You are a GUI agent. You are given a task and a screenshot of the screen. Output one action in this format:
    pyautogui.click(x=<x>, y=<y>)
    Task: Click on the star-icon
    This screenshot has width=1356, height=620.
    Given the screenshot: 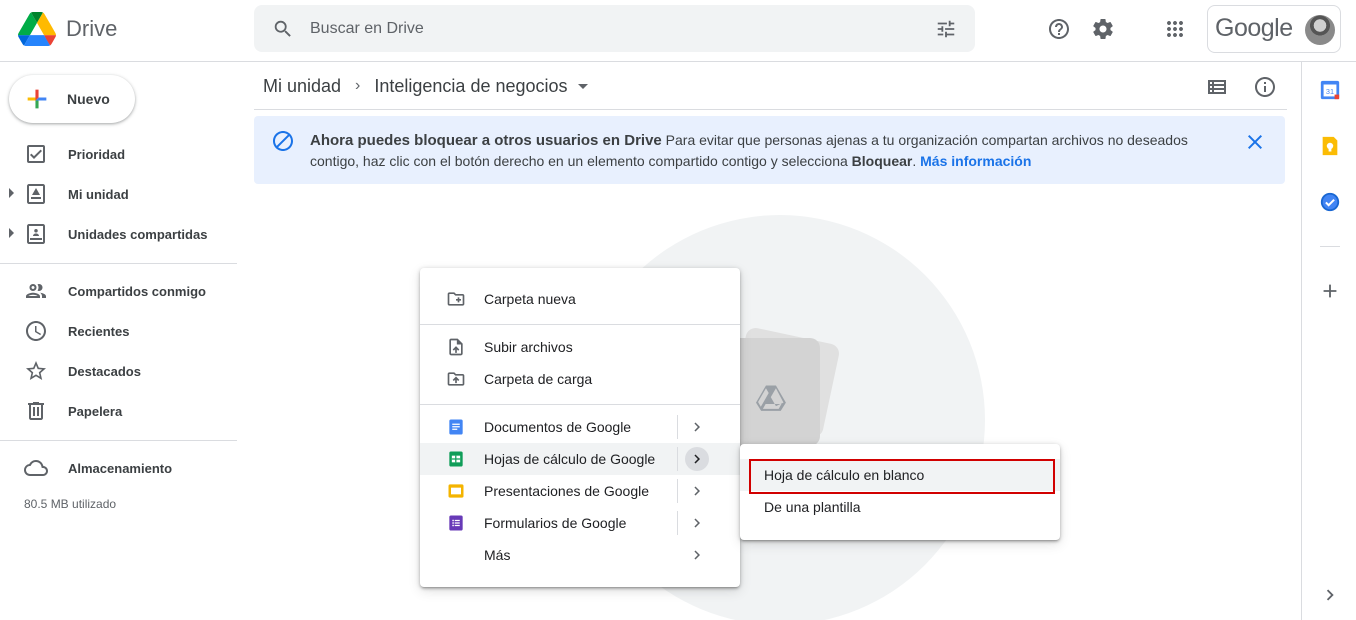 What is the action you would take?
    pyautogui.click(x=36, y=370)
    